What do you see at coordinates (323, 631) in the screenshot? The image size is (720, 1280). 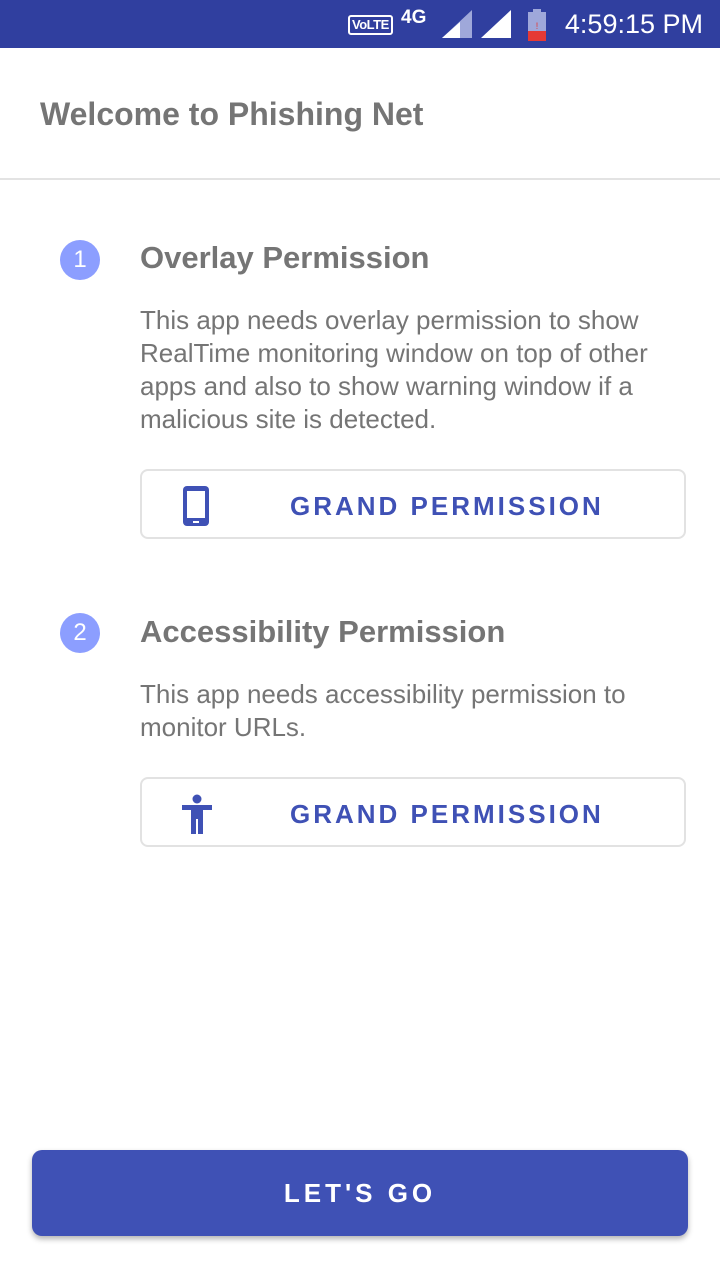 I see `step-title: Accessibility Permission` at bounding box center [323, 631].